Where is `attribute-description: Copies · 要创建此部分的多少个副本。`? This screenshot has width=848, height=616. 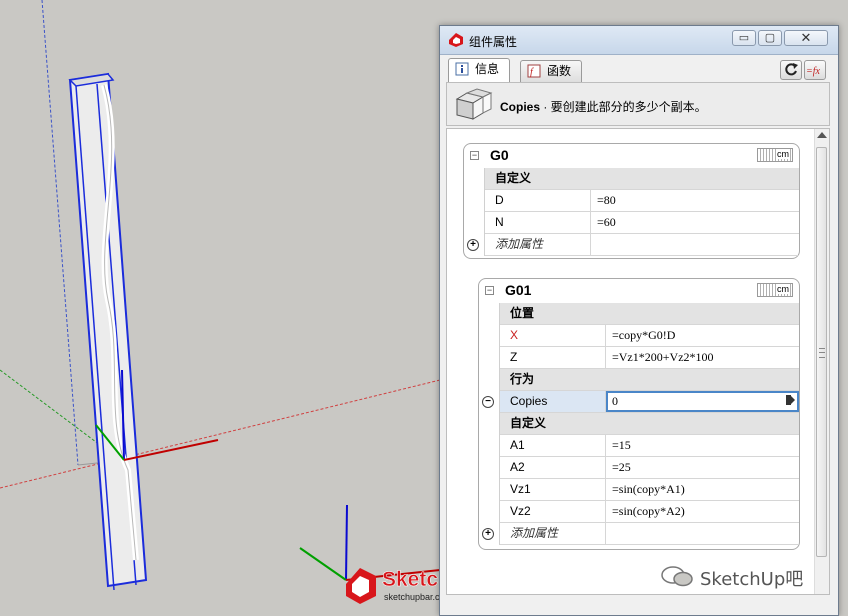
attribute-description: Copies · 要创建此部分的多少个副本。 is located at coordinates (603, 106).